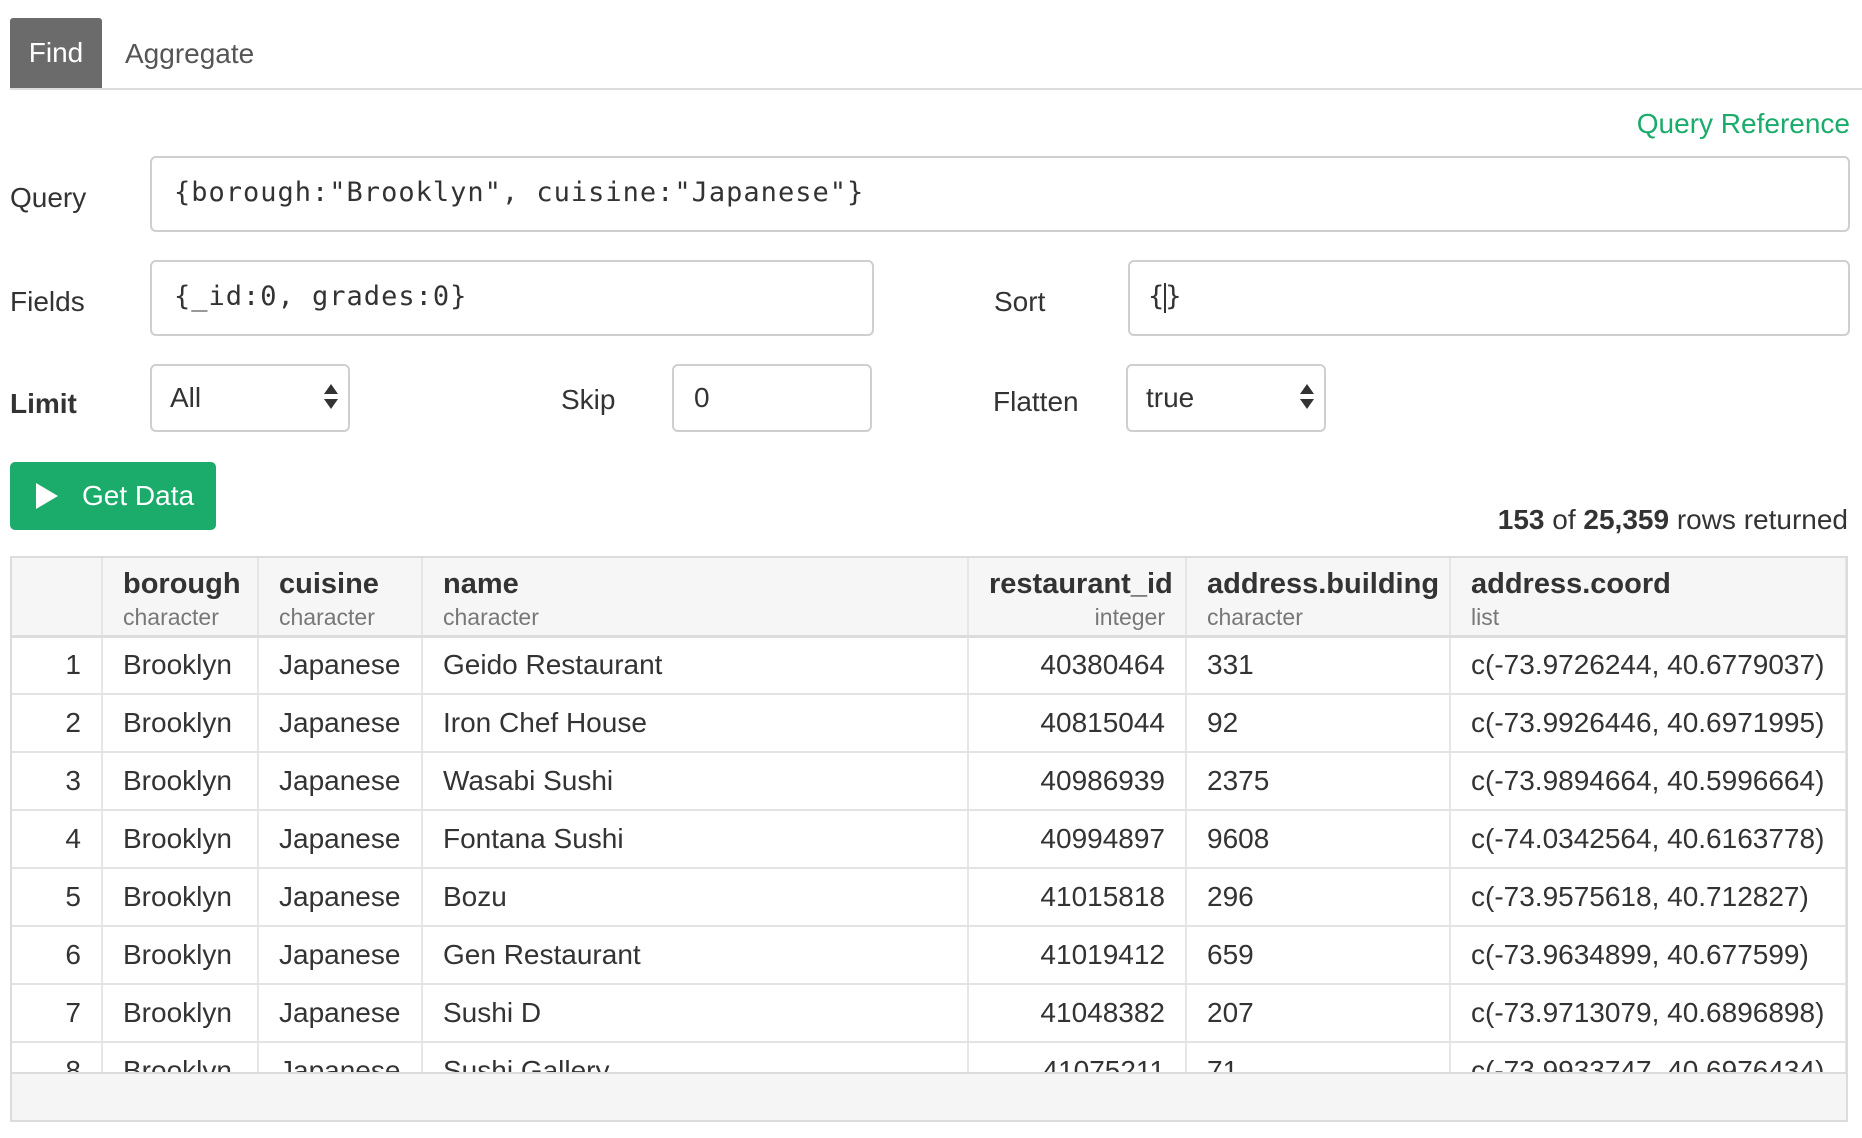  I want to click on tab-find: Find, so click(56, 53).